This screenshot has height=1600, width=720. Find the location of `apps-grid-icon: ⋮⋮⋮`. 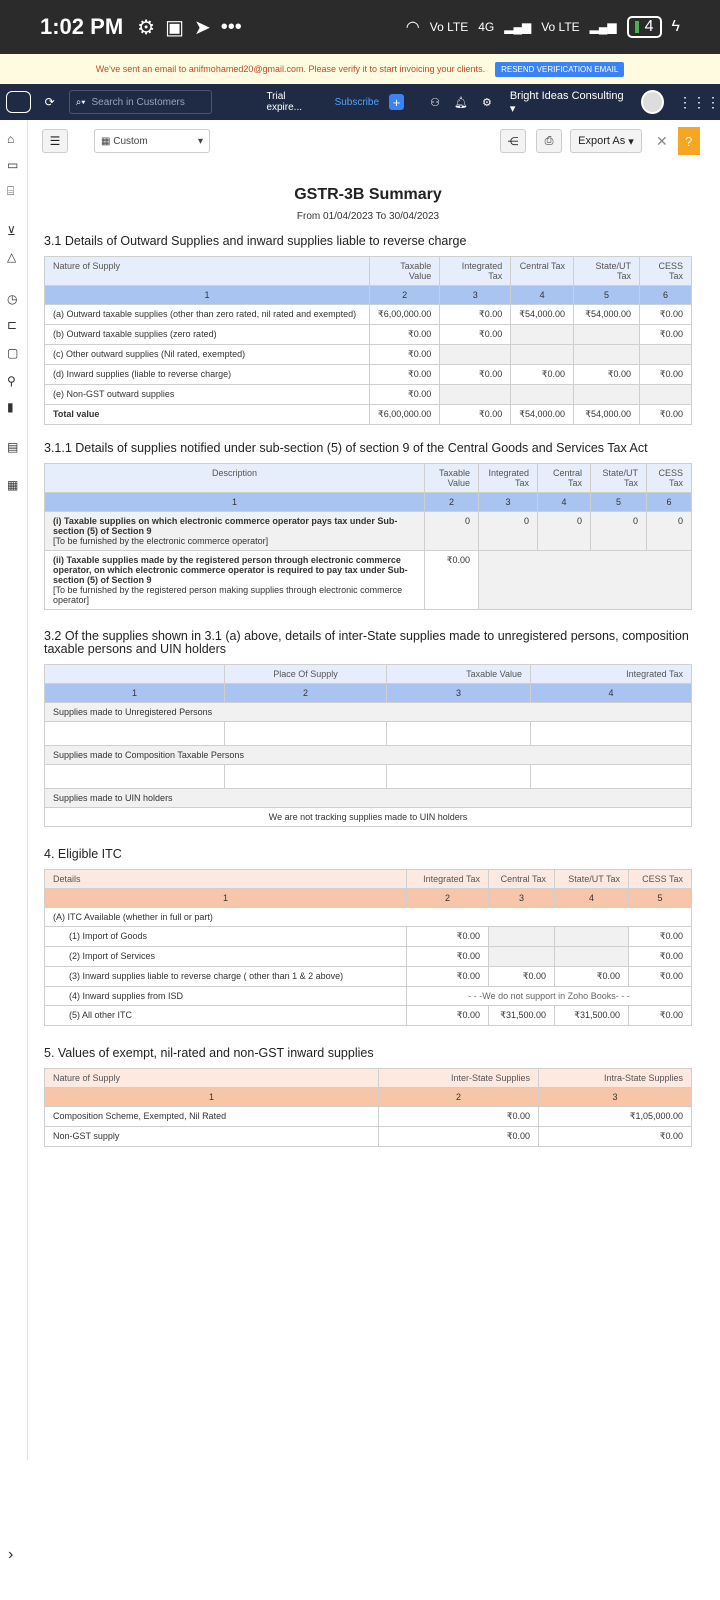

apps-grid-icon: ⋮⋮⋮ is located at coordinates (699, 102).